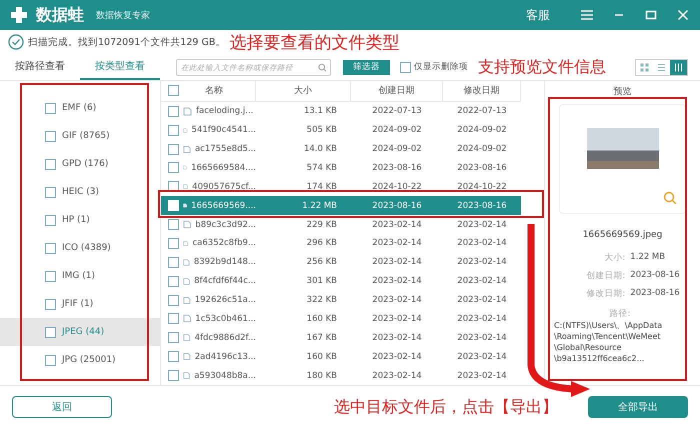 The width and height of the screenshot is (700, 428). I want to click on file-size: 160 KB, so click(321, 357).